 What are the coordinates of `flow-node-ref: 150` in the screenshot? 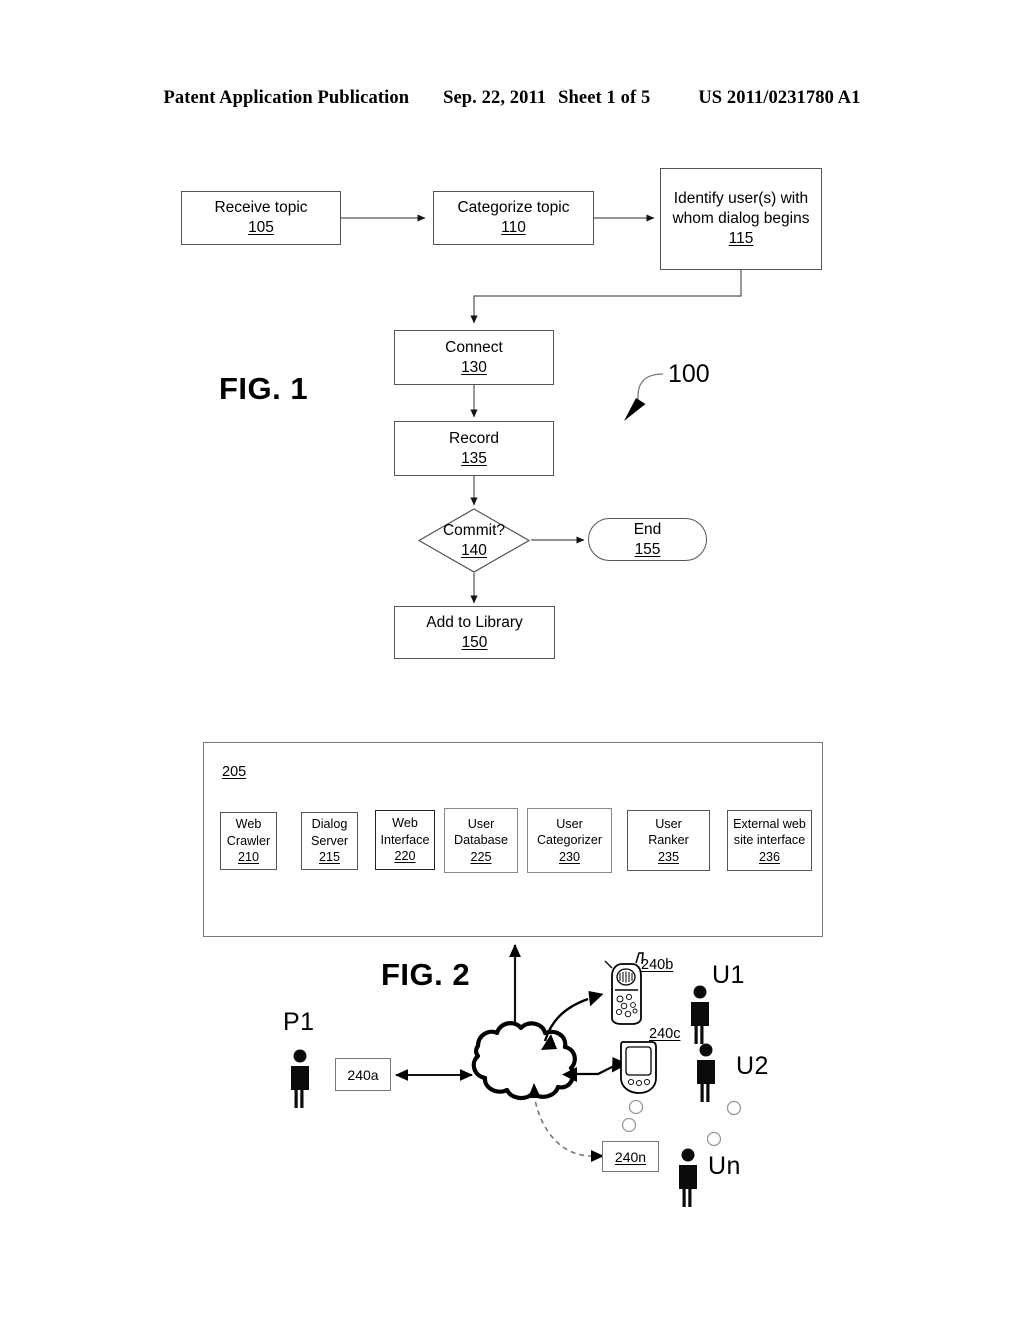 It's located at (474, 642).